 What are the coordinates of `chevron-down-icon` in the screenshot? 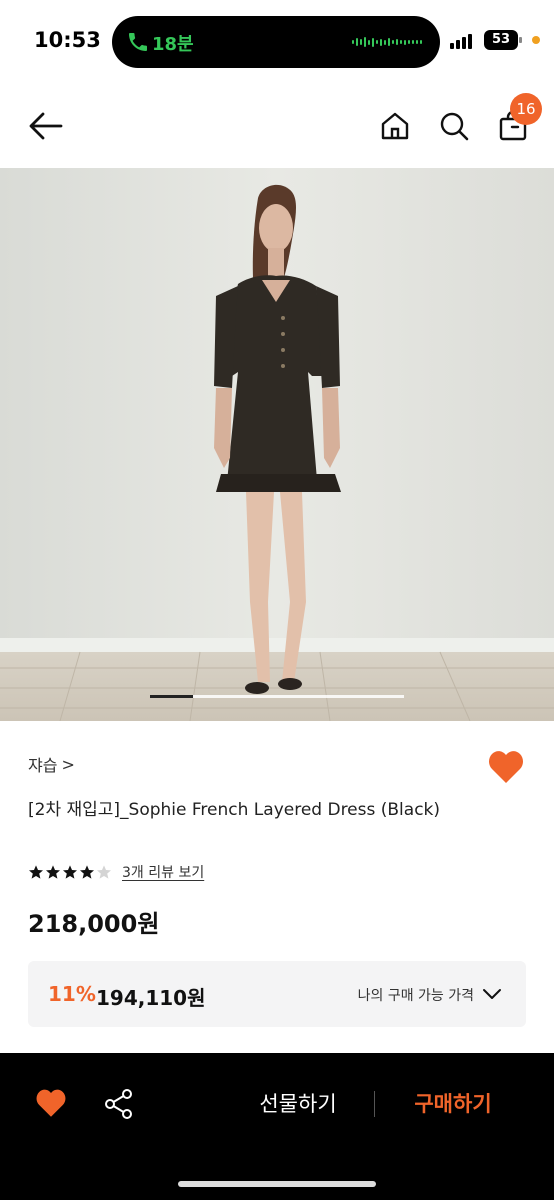 It's located at (492, 994).